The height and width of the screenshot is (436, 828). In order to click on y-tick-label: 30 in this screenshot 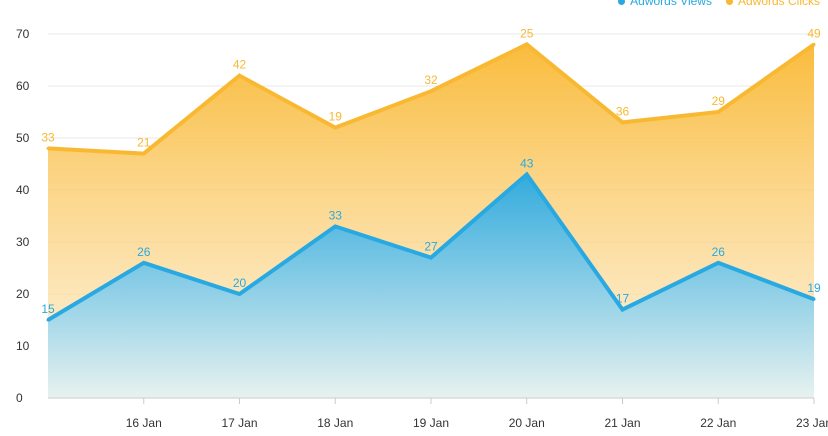, I will do `click(23, 242)`.